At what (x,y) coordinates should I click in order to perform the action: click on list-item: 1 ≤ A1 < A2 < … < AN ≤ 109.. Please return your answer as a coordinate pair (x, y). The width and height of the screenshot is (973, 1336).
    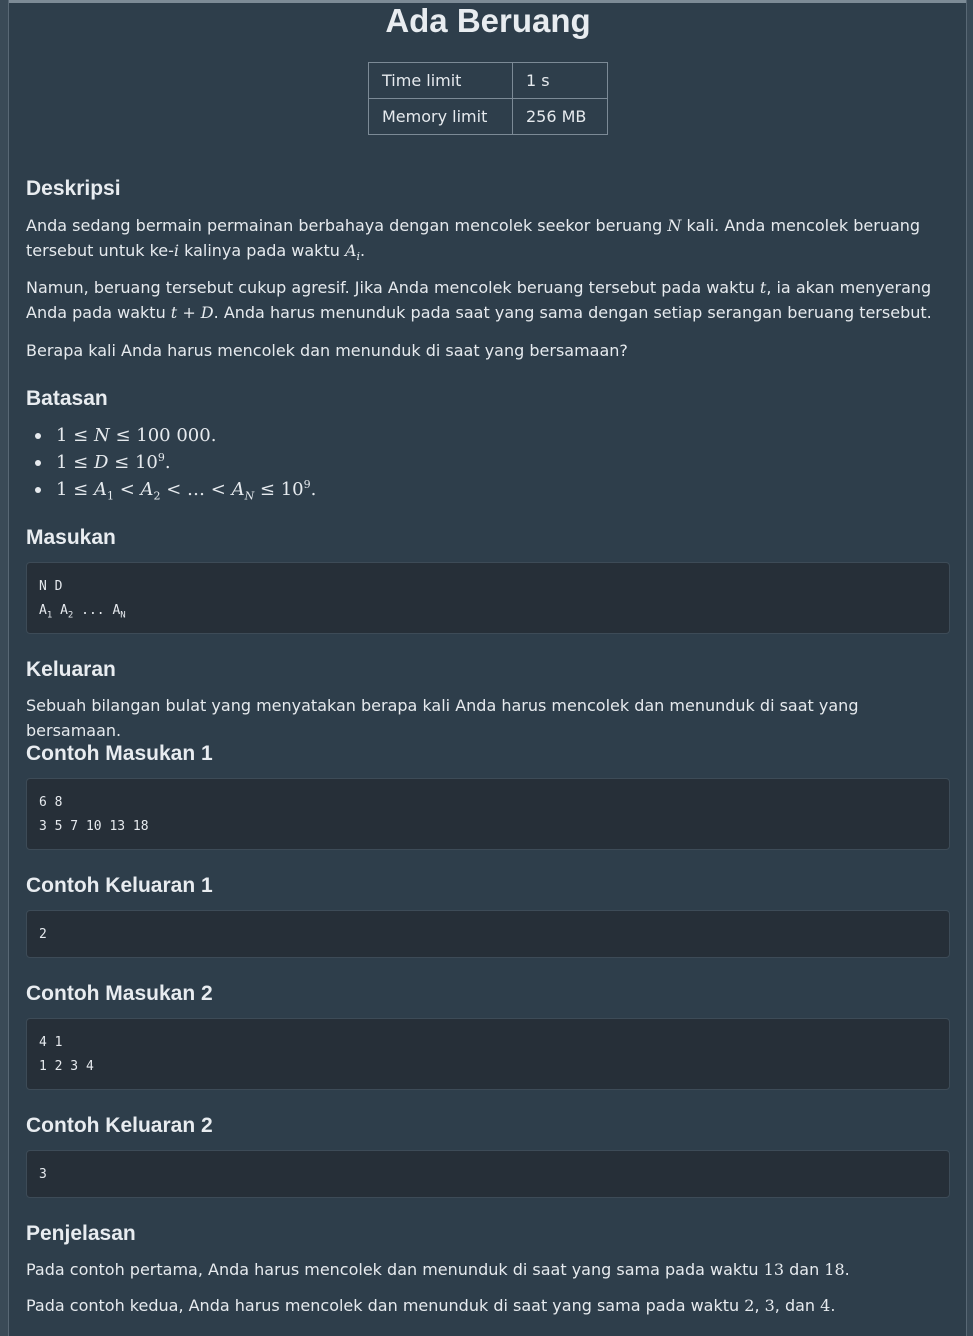
    Looking at the image, I should click on (171, 489).